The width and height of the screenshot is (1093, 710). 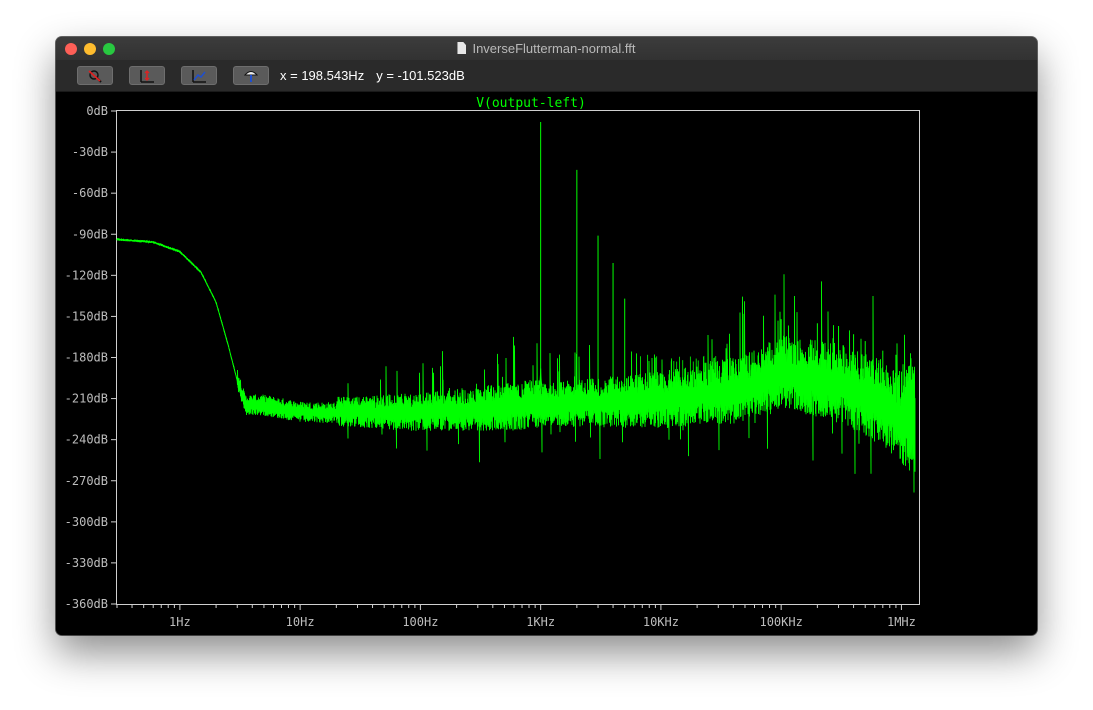 I want to click on window-title-text: InverseFlutterman-normal.fft, so click(x=554, y=48).